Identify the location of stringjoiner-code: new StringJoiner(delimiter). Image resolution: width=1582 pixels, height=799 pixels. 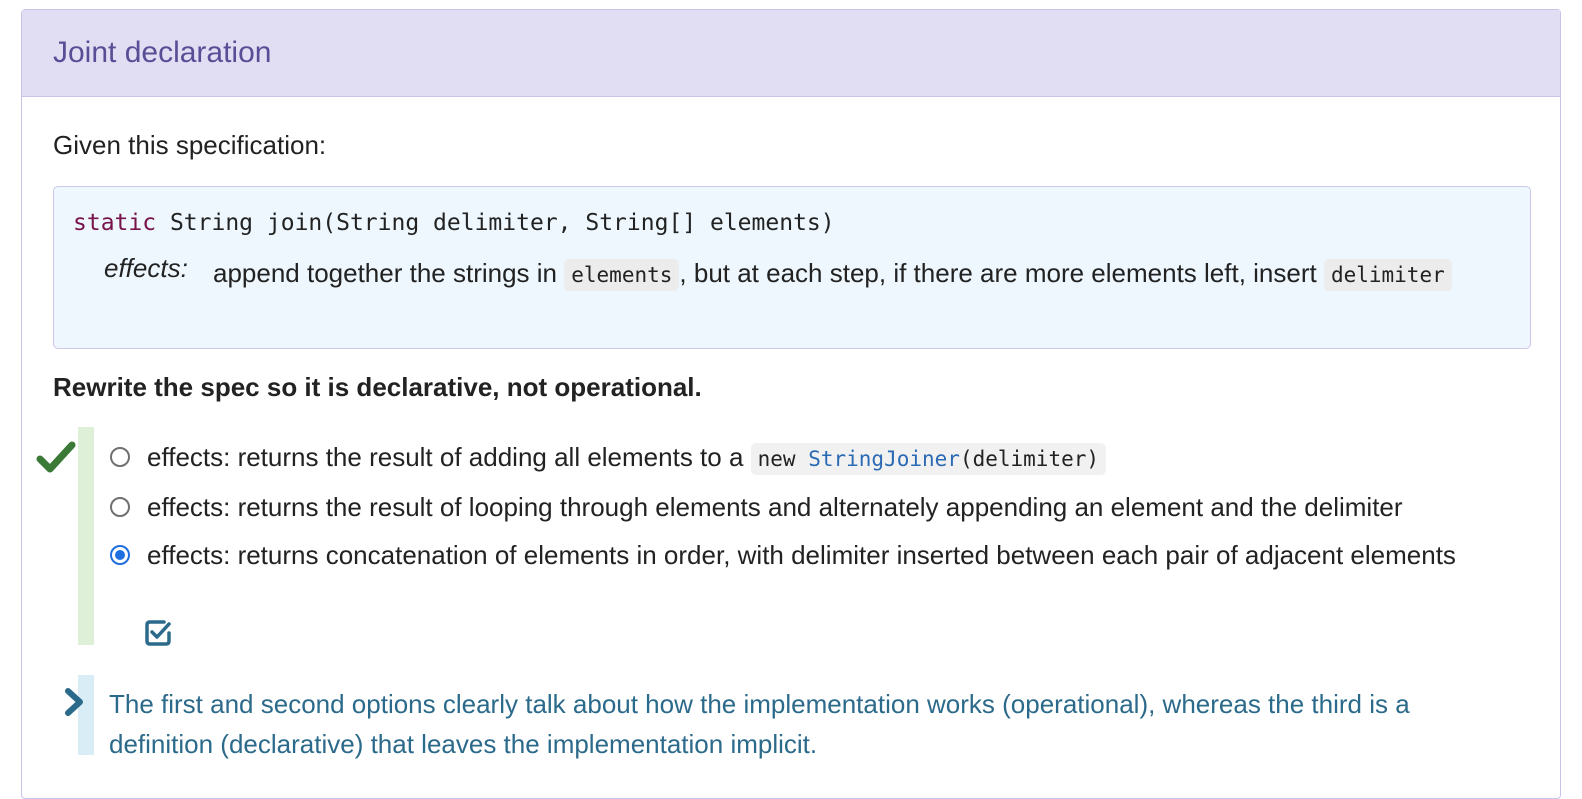
(928, 459).